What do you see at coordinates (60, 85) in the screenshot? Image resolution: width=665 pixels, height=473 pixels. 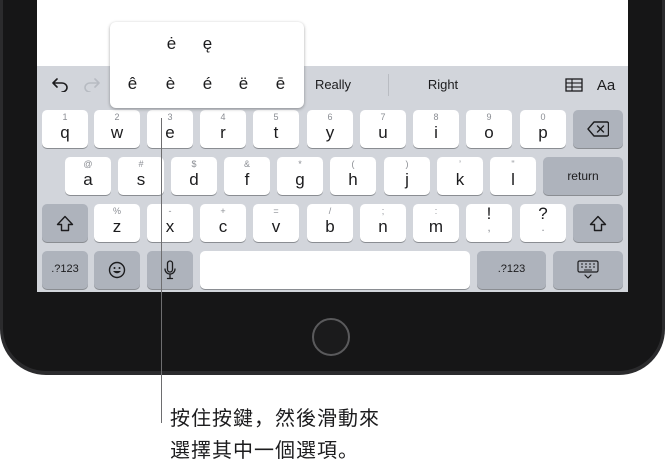 I see `undo-arrow-icon` at bounding box center [60, 85].